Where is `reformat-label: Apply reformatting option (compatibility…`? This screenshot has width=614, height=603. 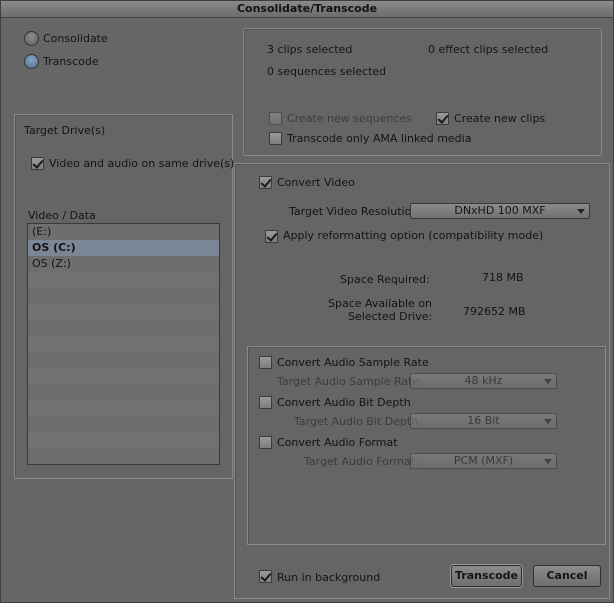
reformat-label: Apply reformatting option (compatibility… is located at coordinates (413, 235).